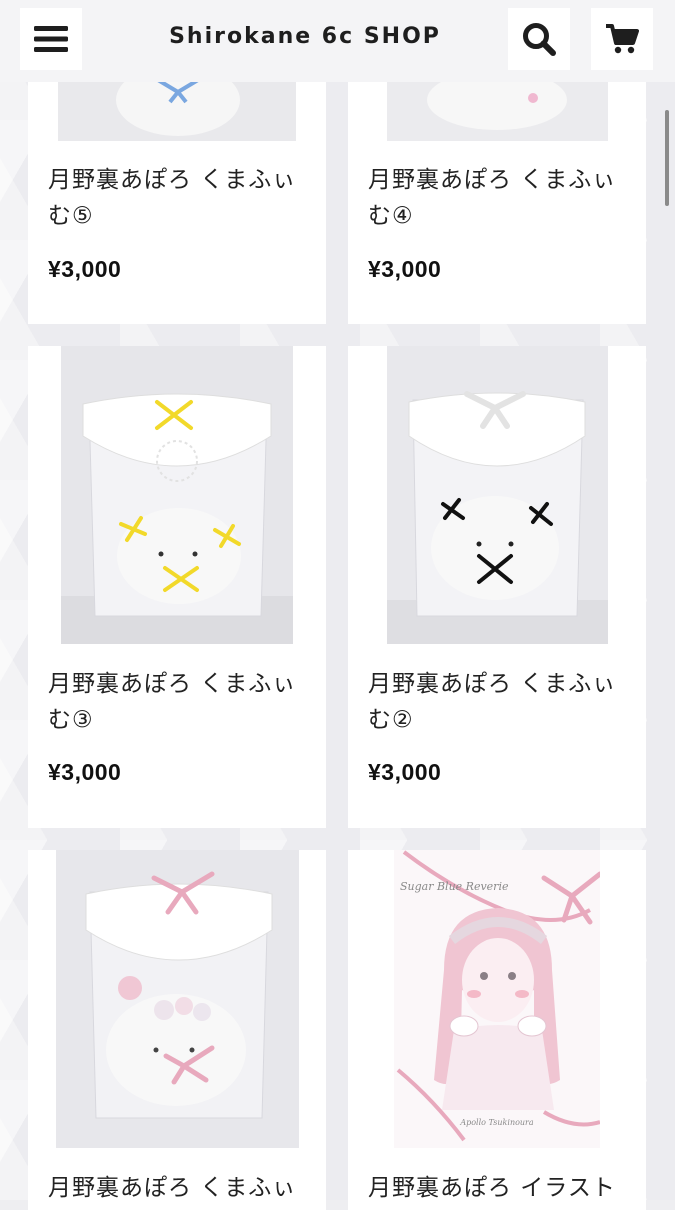  Describe the element at coordinates (179, 1188) in the screenshot. I see `product-name: 月野裏あぽろ くまふぃ` at that location.